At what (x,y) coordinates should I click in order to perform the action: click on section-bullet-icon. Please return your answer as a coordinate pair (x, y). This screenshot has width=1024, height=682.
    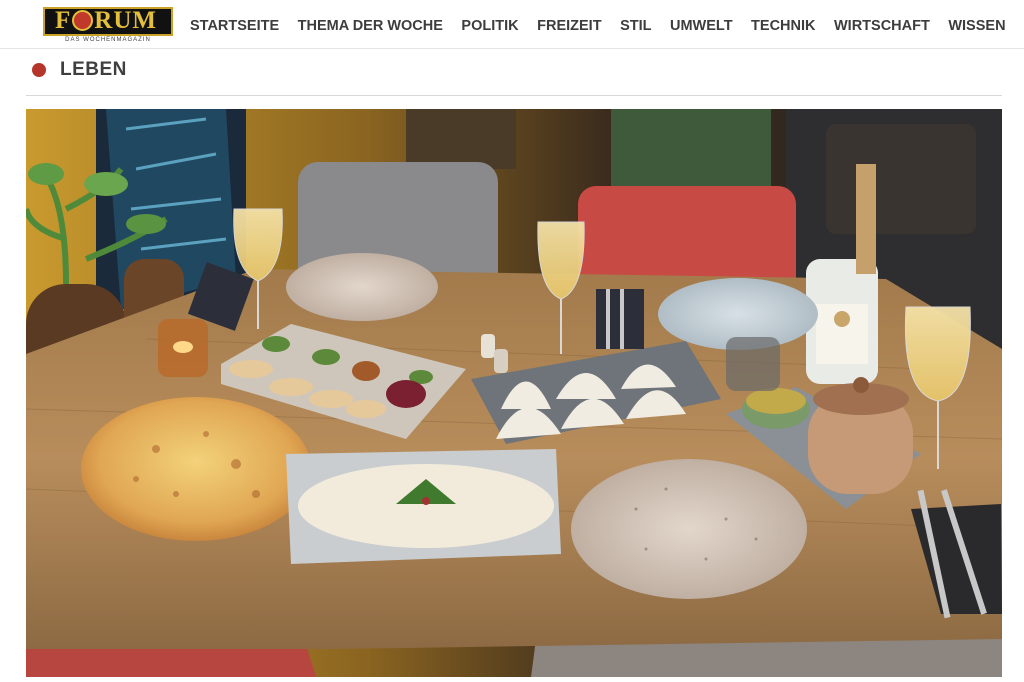
    Looking at the image, I should click on (39, 70).